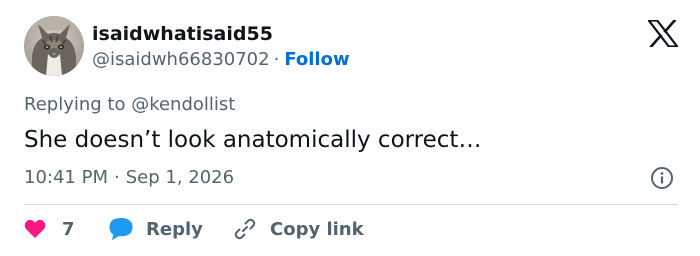 The height and width of the screenshot is (256, 700). What do you see at coordinates (316, 59) in the screenshot?
I see `follow-button: Follow` at bounding box center [316, 59].